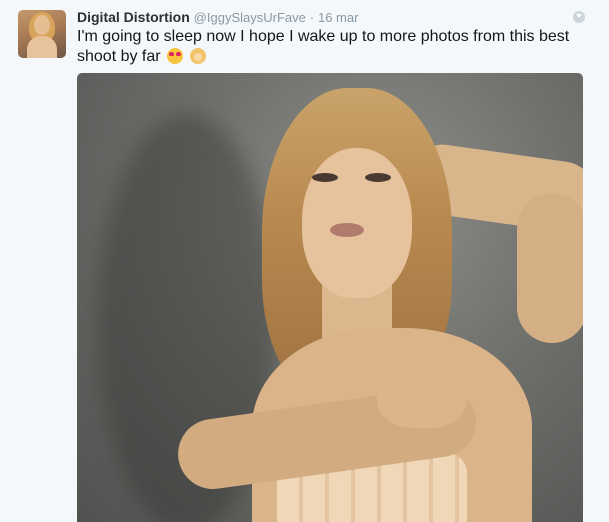 This screenshot has height=522, width=609. I want to click on avatar-body, so click(42, 47).